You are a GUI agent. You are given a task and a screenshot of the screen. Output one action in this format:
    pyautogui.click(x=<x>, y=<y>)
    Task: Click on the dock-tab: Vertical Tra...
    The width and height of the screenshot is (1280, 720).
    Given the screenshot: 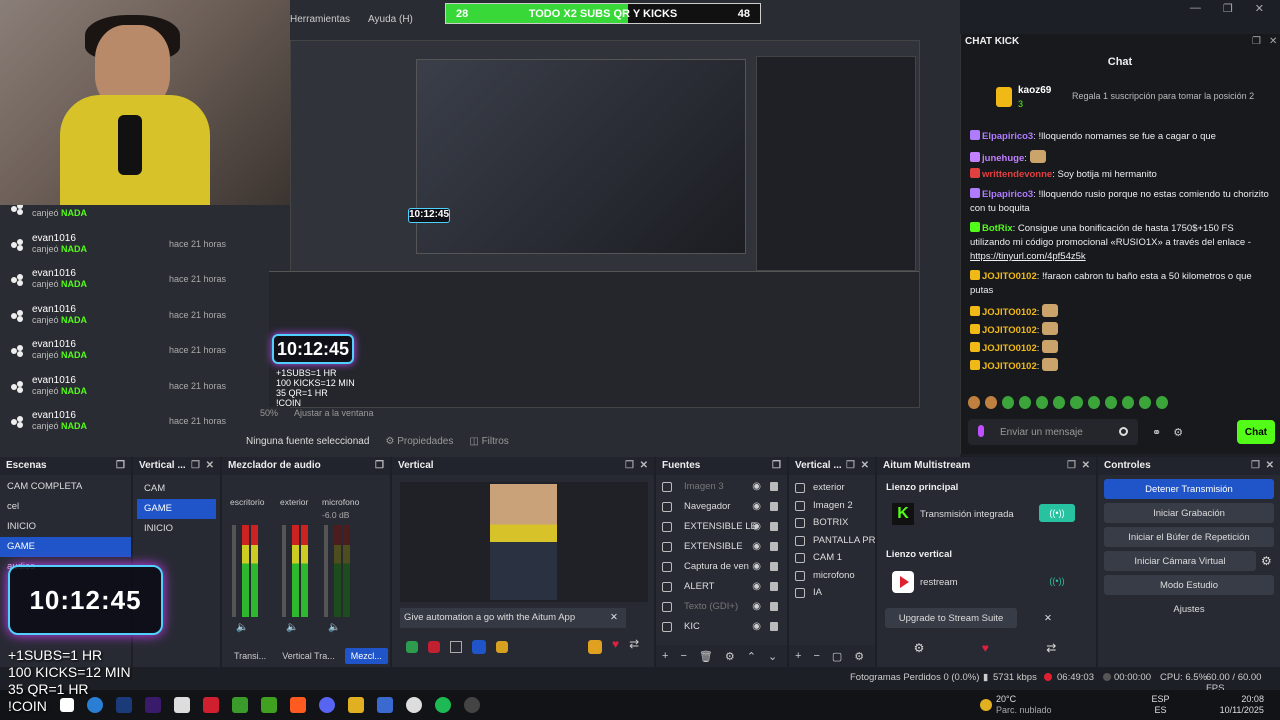 What is the action you would take?
    pyautogui.click(x=308, y=656)
    